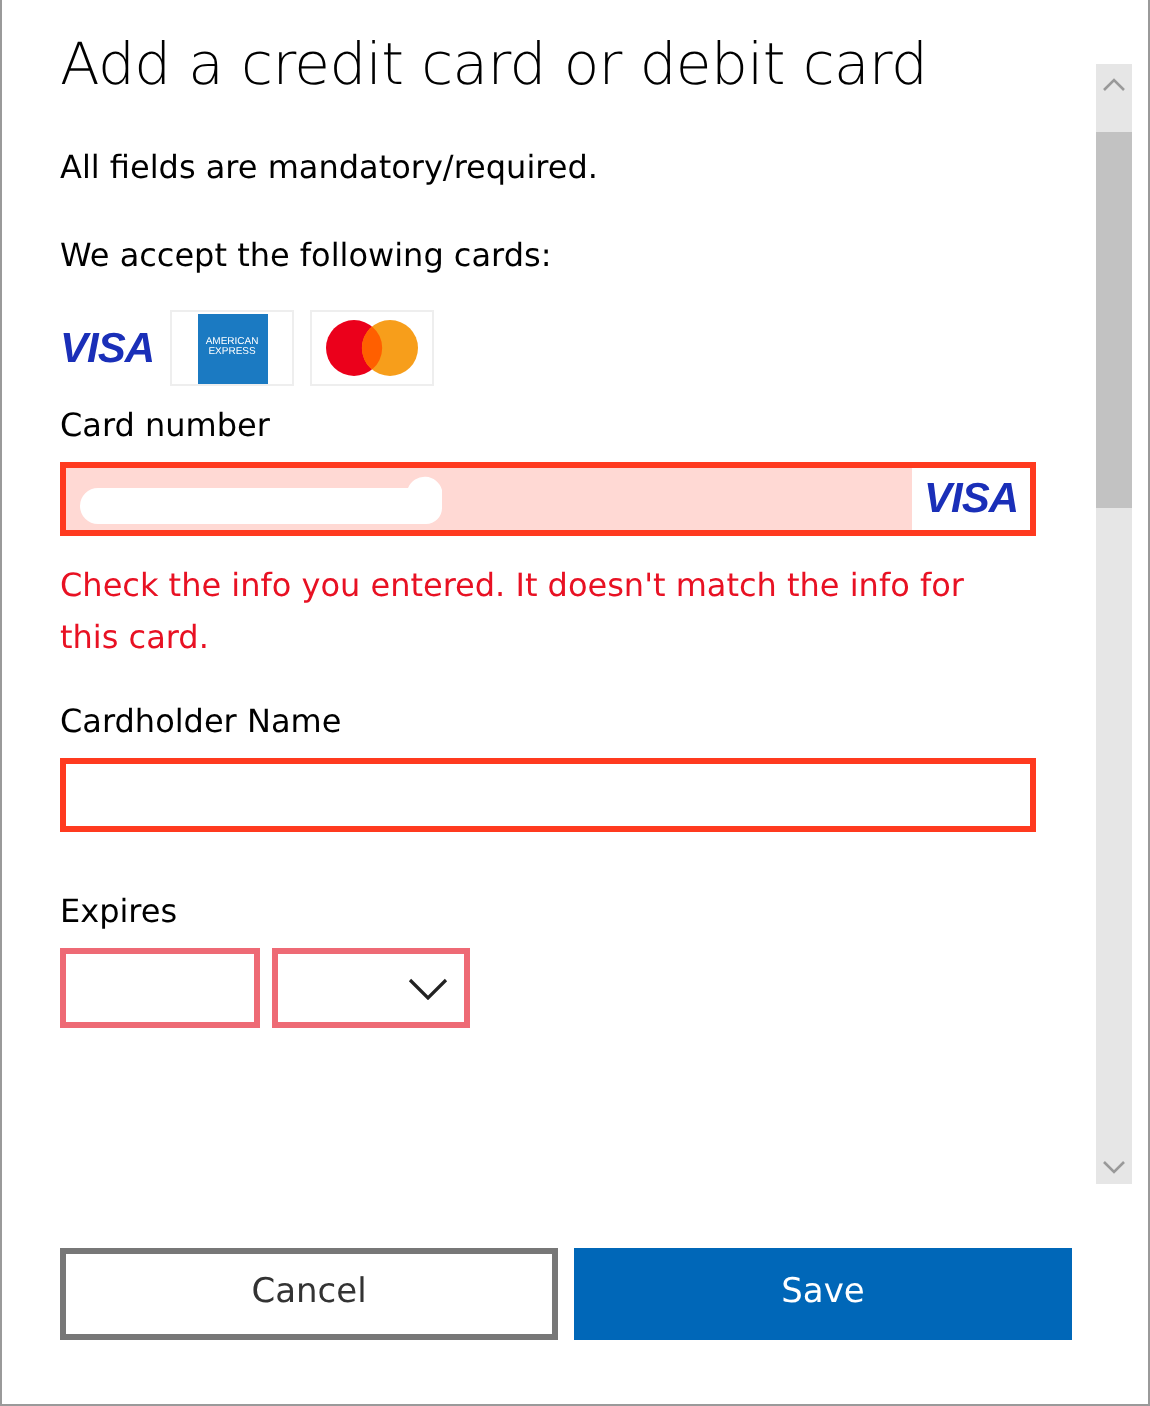  I want to click on scrollbar, so click(1114, 624).